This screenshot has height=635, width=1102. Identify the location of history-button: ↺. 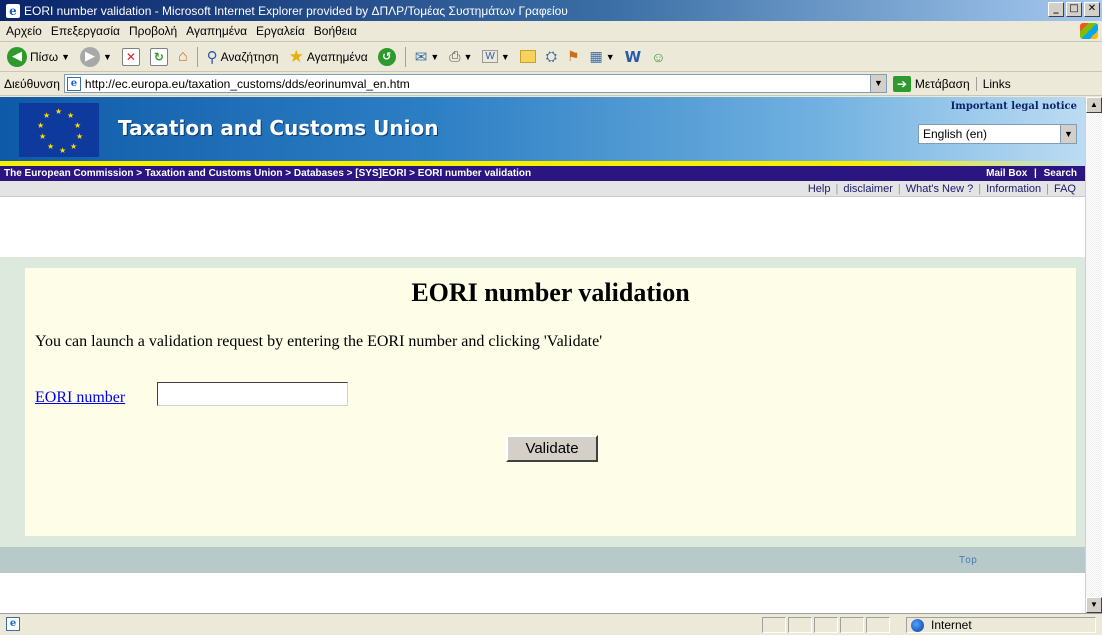
(387, 57).